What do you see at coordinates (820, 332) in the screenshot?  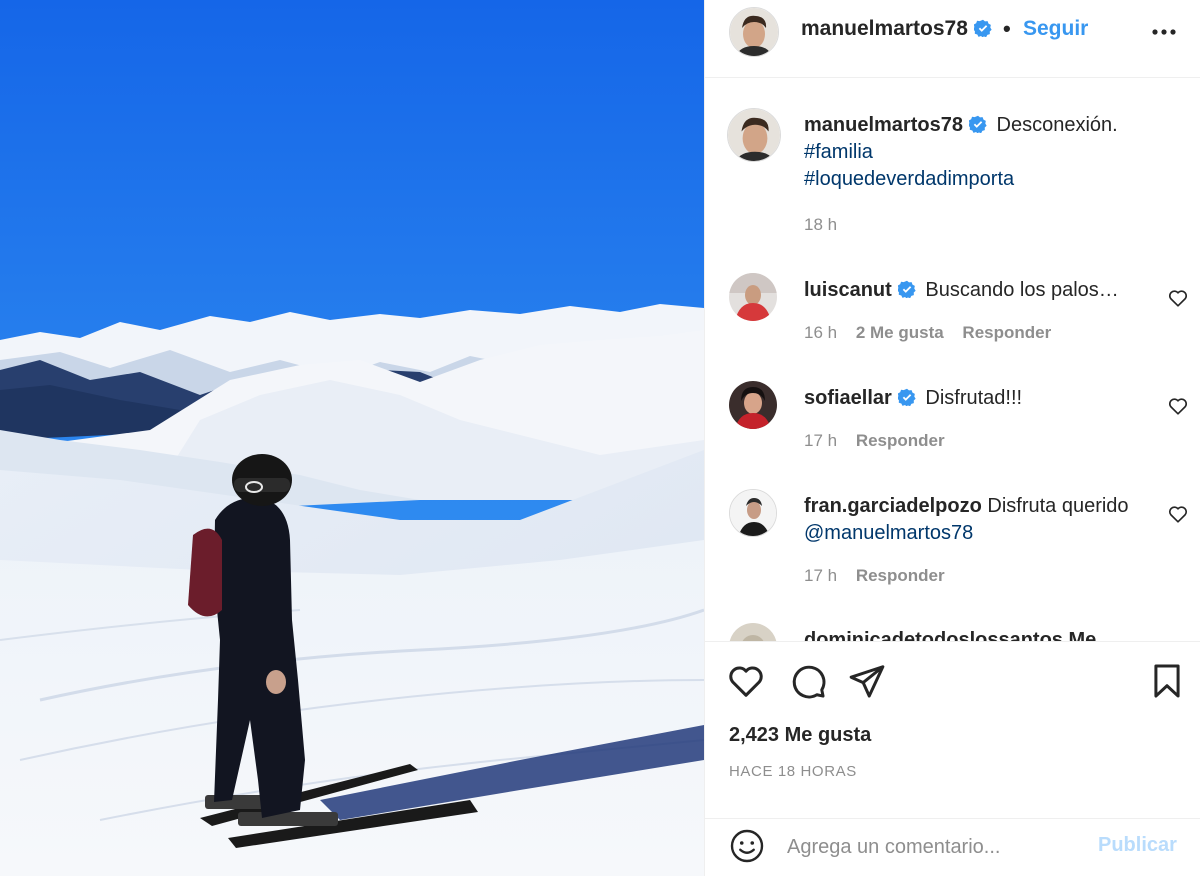 I see `comment-time: 16 h` at bounding box center [820, 332].